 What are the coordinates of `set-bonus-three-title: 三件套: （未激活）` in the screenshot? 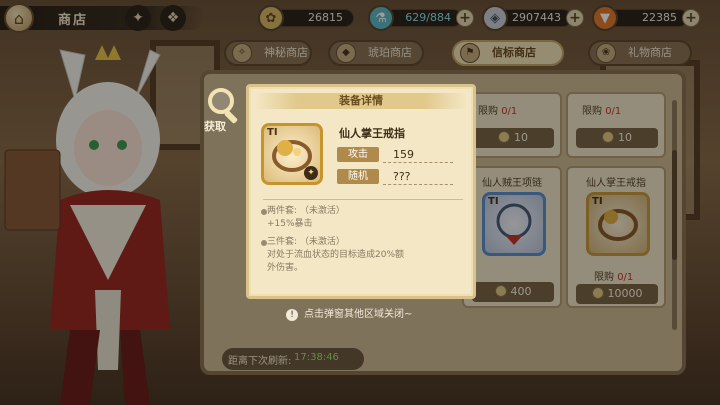 It's located at (306, 242).